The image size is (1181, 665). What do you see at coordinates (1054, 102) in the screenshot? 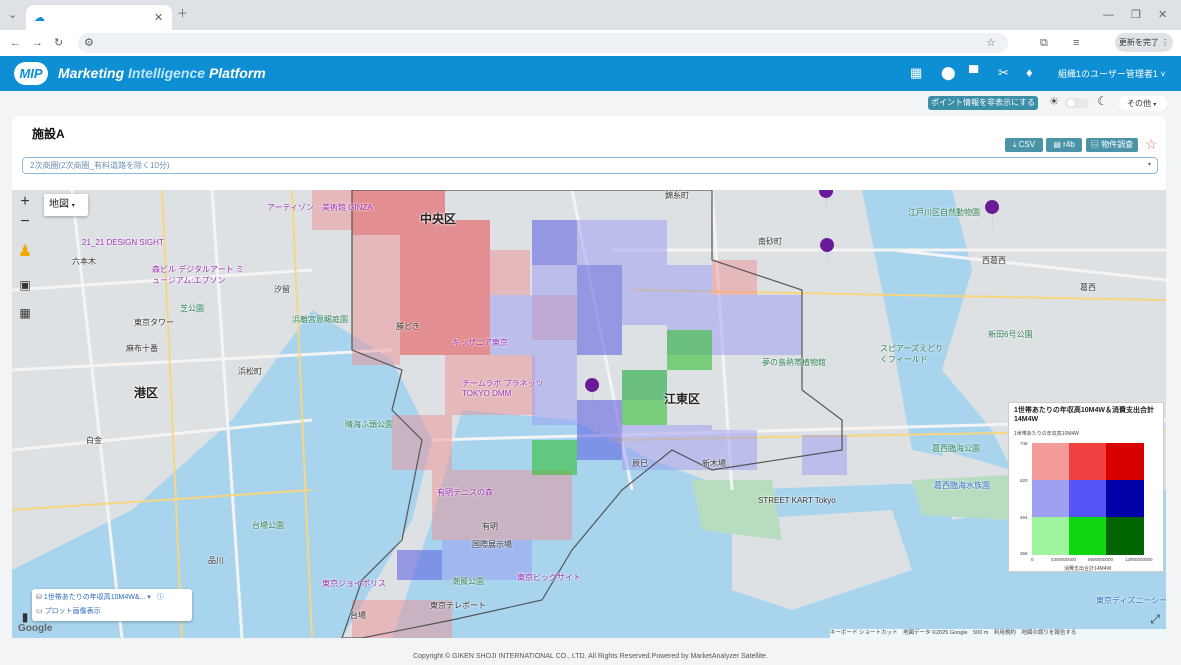
I see `sun-icon: ☀` at bounding box center [1054, 102].